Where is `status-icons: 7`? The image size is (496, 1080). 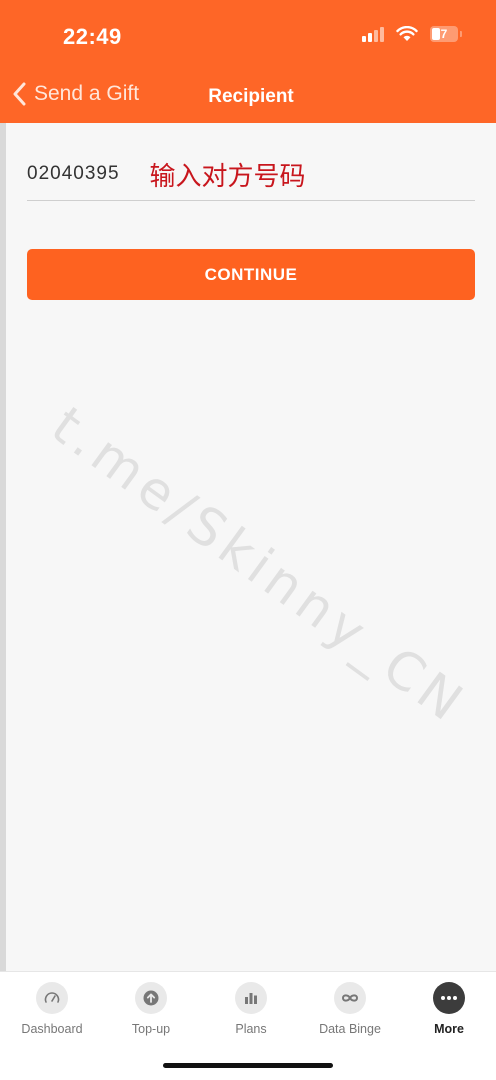 status-icons: 7 is located at coordinates (412, 34).